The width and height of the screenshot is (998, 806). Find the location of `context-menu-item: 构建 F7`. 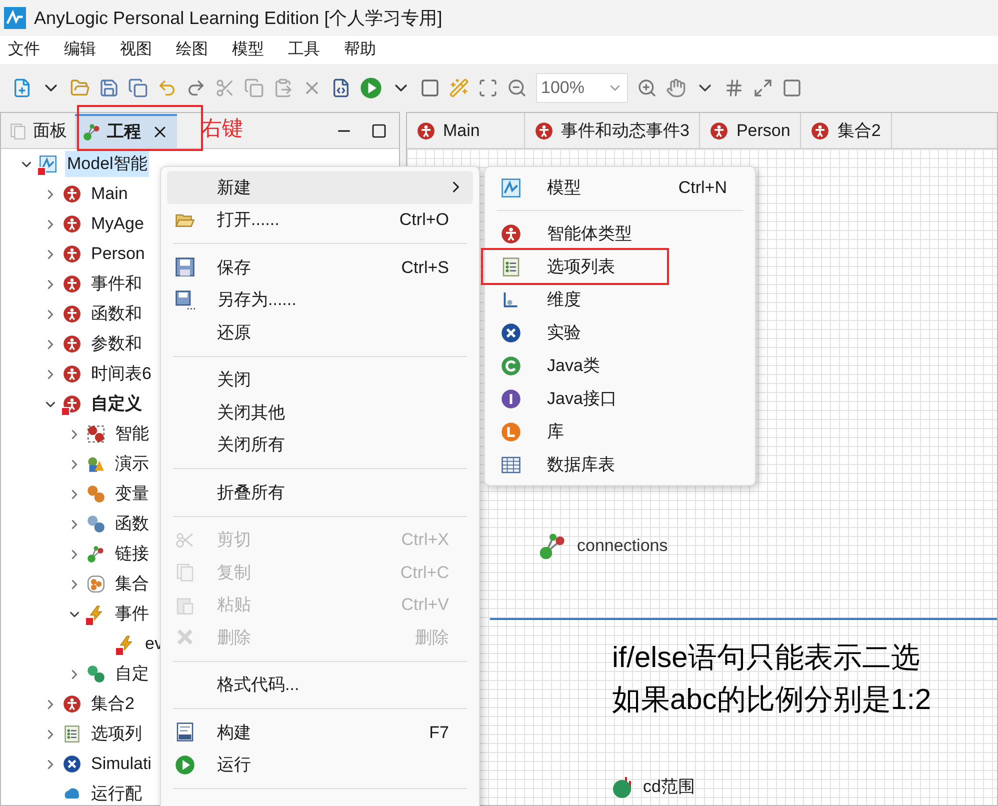

context-menu-item: 构建 F7 is located at coordinates (320, 732).